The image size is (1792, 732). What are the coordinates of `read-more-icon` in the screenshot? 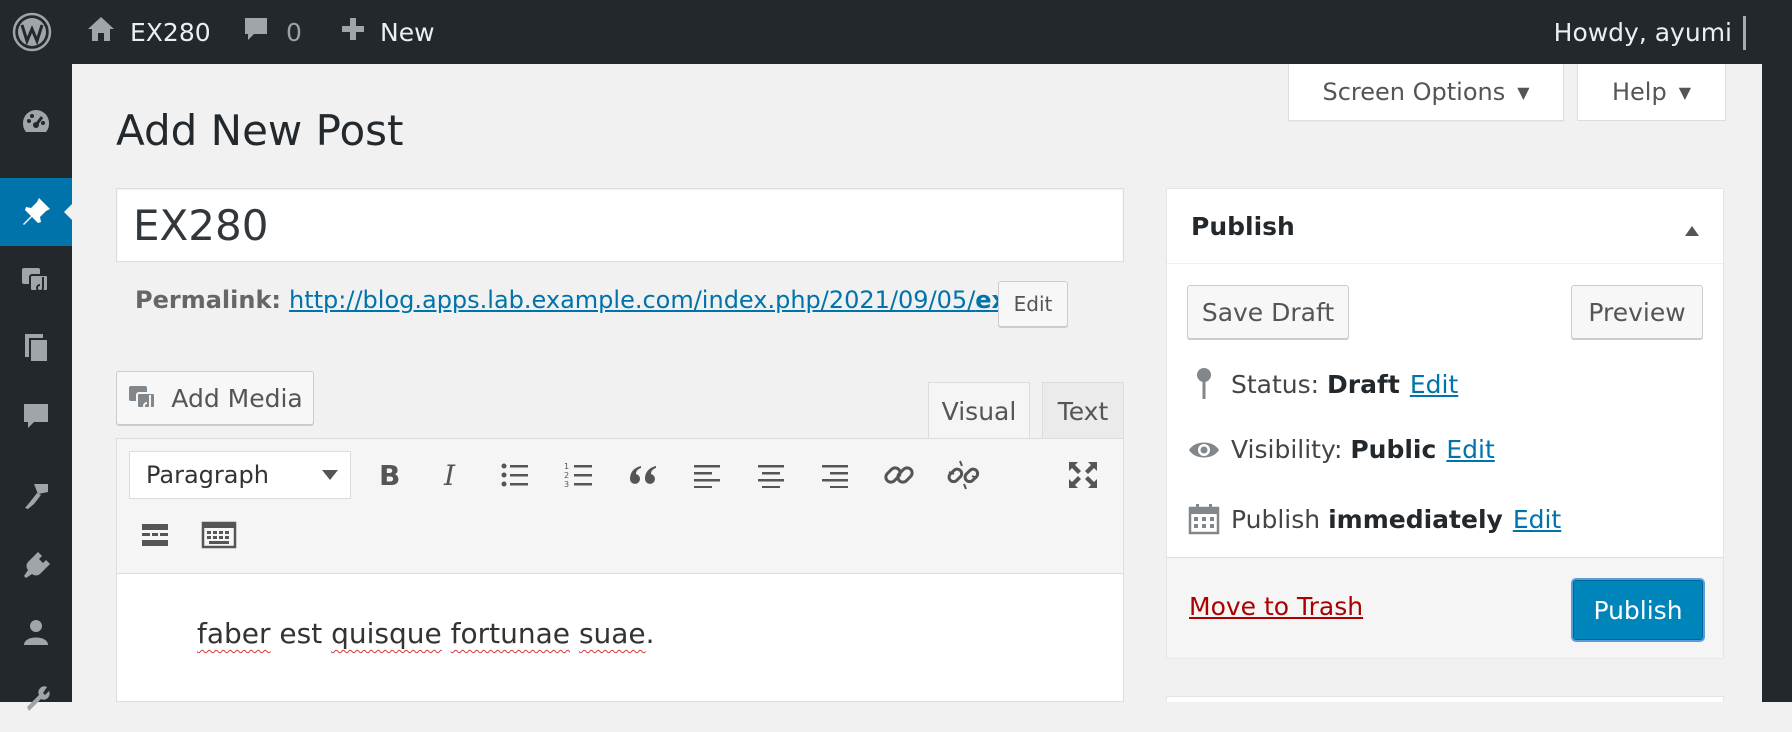 It's located at (155, 535).